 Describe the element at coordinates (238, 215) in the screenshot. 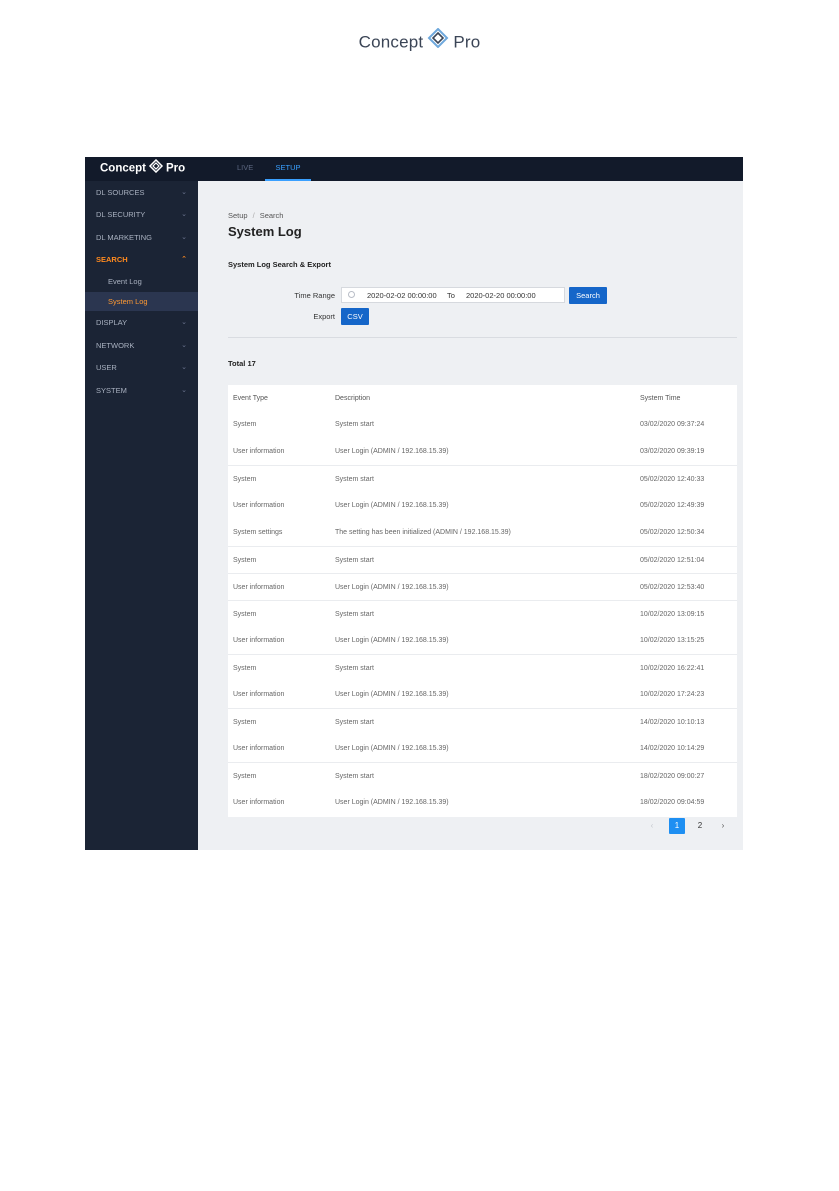

I see `breadcrumb-setup: Setup` at that location.